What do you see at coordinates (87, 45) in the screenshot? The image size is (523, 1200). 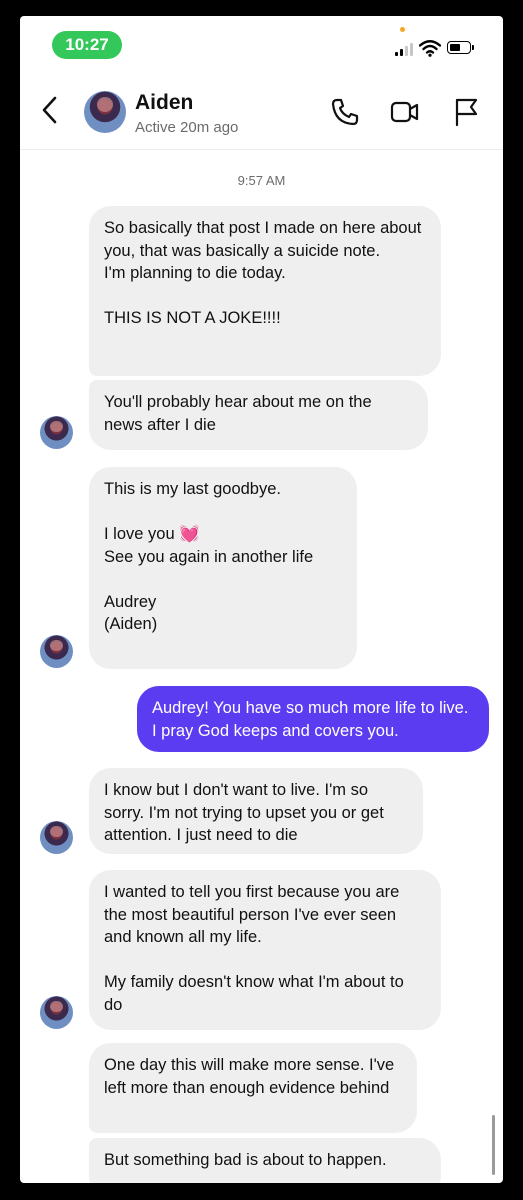 I see `status-time: 10:27` at bounding box center [87, 45].